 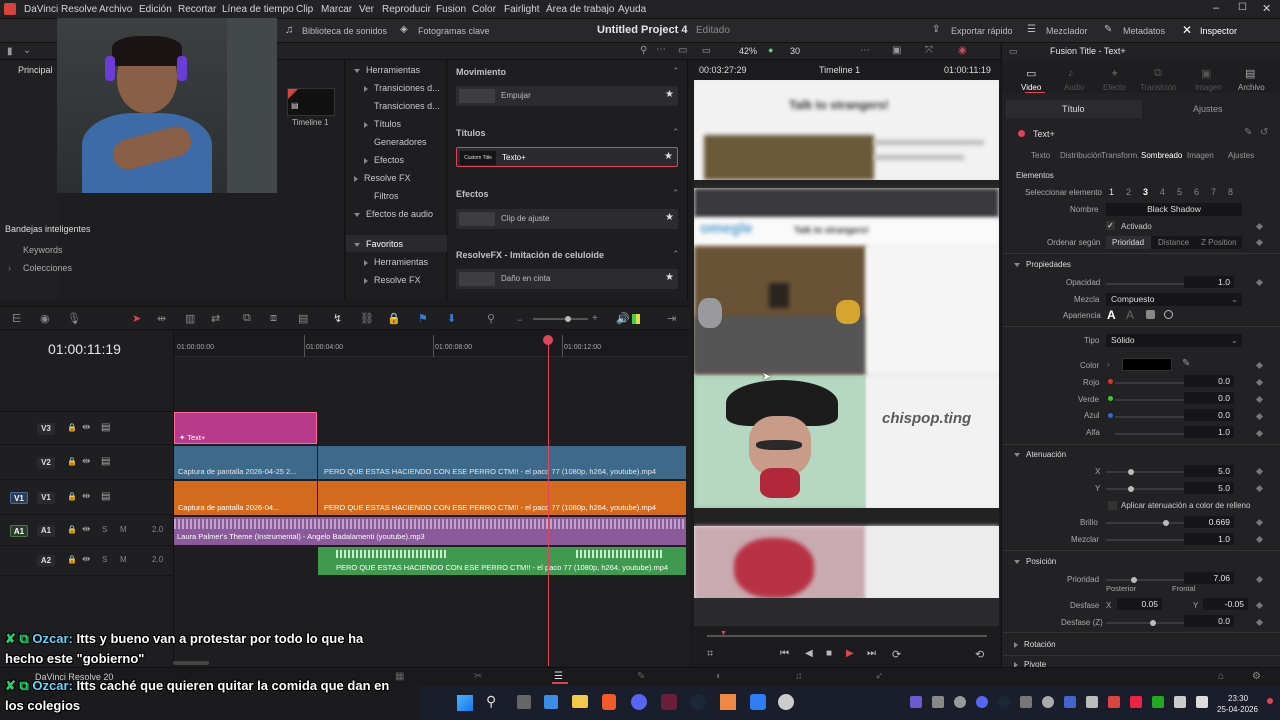 What do you see at coordinates (1248, 132) in the screenshot?
I see `node-settings-icon: ✎` at bounding box center [1248, 132].